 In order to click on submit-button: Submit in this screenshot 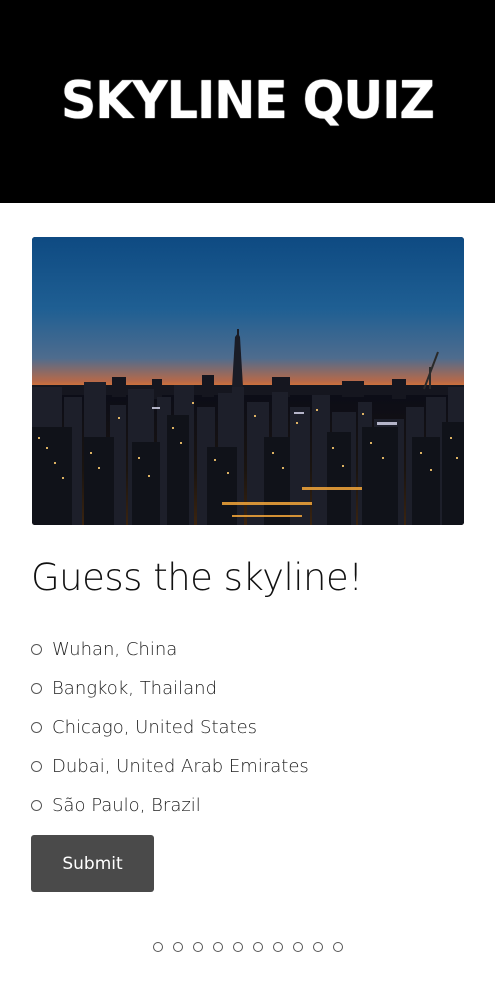, I will do `click(92, 863)`.